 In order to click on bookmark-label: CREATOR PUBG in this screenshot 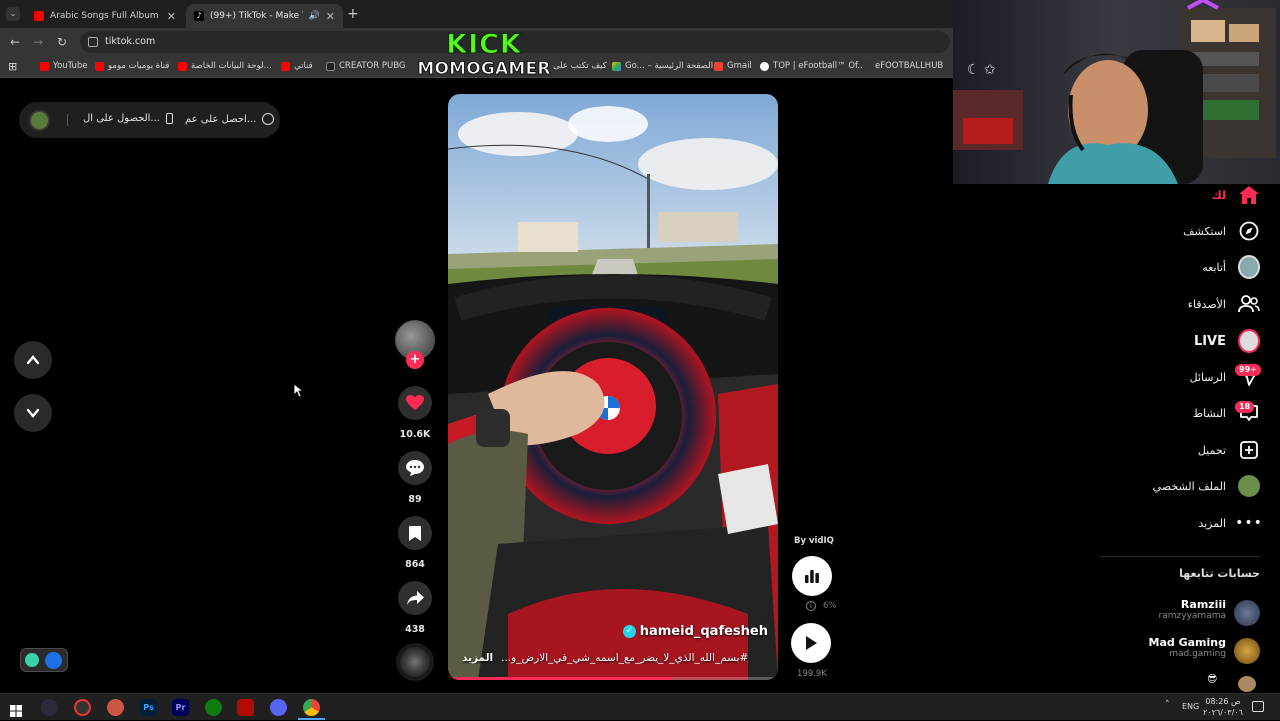, I will do `click(372, 66)`.